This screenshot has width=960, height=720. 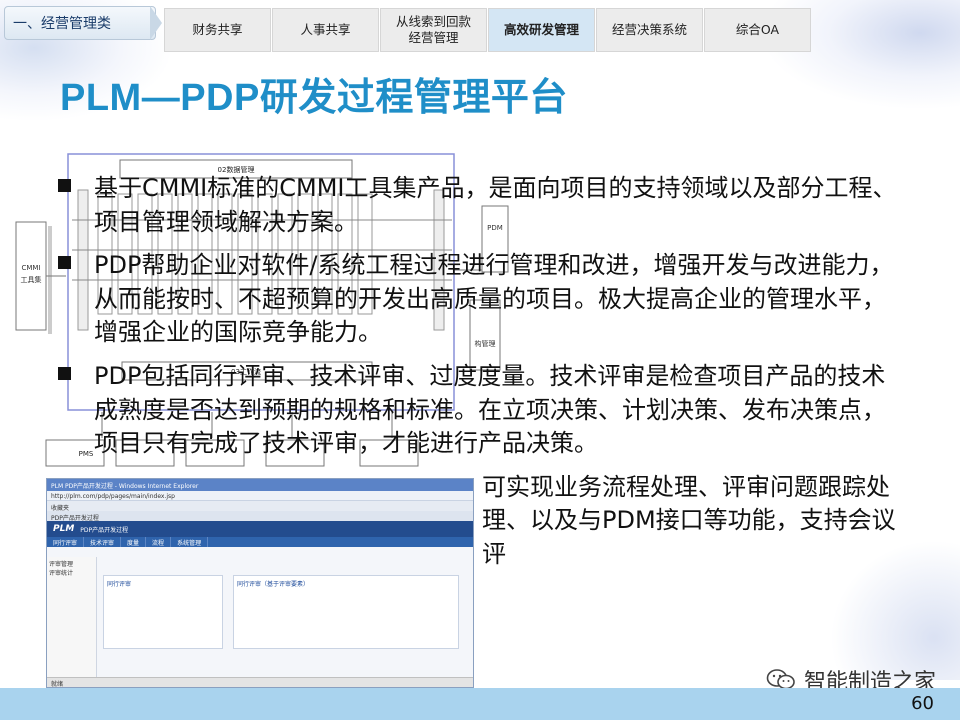 I want to click on bullet-text: 可实现业务流程处理、评审问题跟踪处理、以及与PDM接口等功能，支持会议评, so click(x=689, y=520).